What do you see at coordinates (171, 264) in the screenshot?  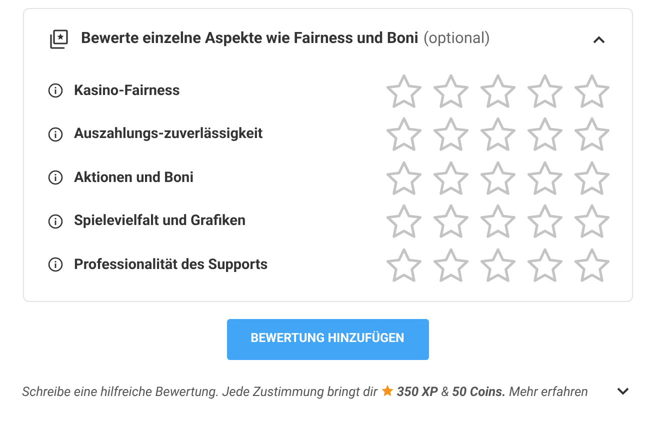 I see `aspect-label: Professionalität des Supports` at bounding box center [171, 264].